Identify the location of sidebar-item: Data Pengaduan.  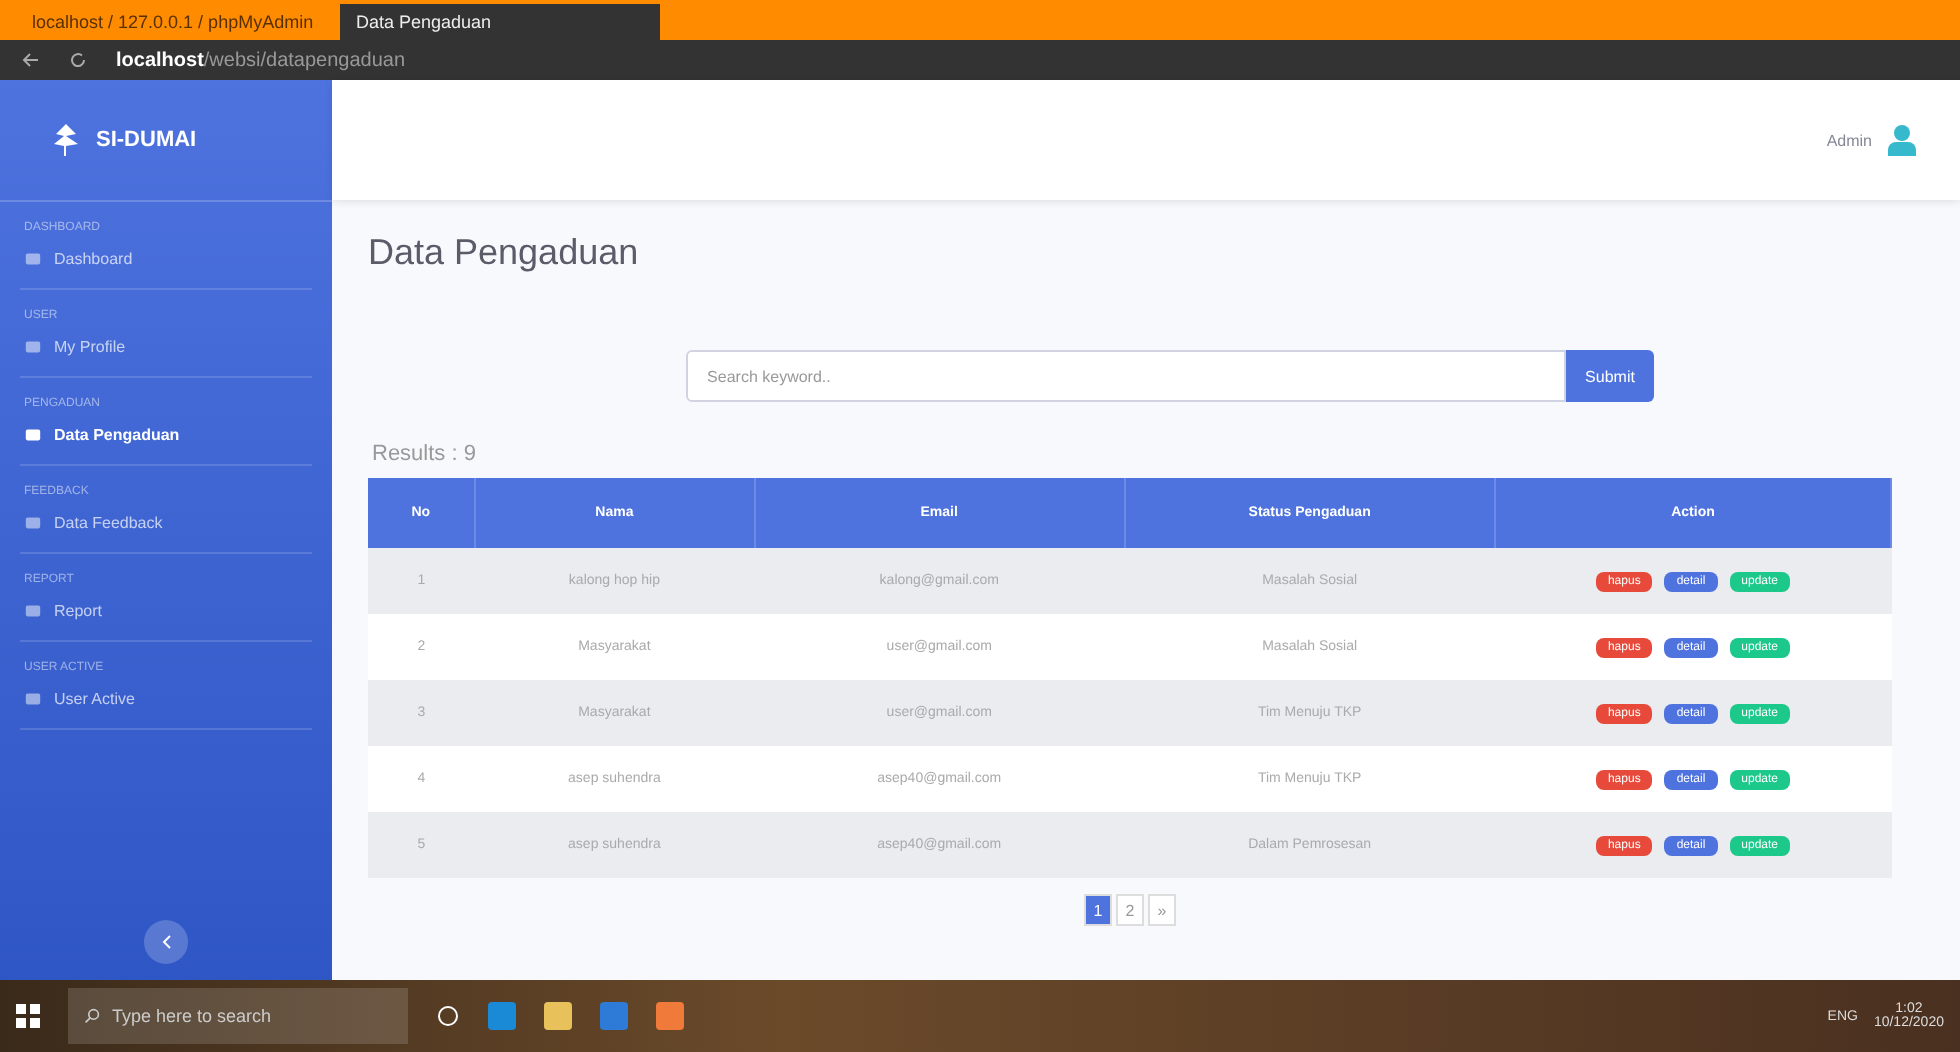
(166, 440).